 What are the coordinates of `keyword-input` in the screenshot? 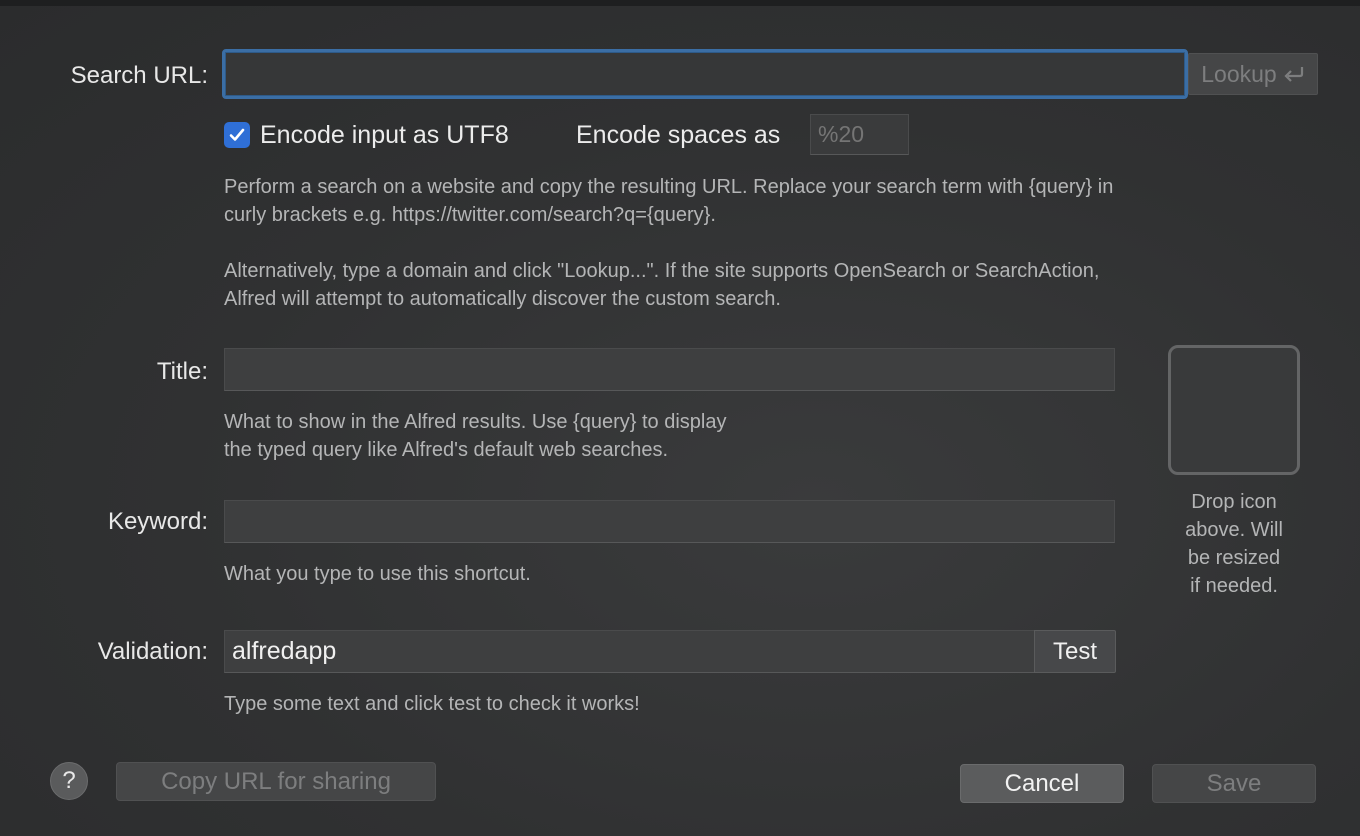 It's located at (669, 521).